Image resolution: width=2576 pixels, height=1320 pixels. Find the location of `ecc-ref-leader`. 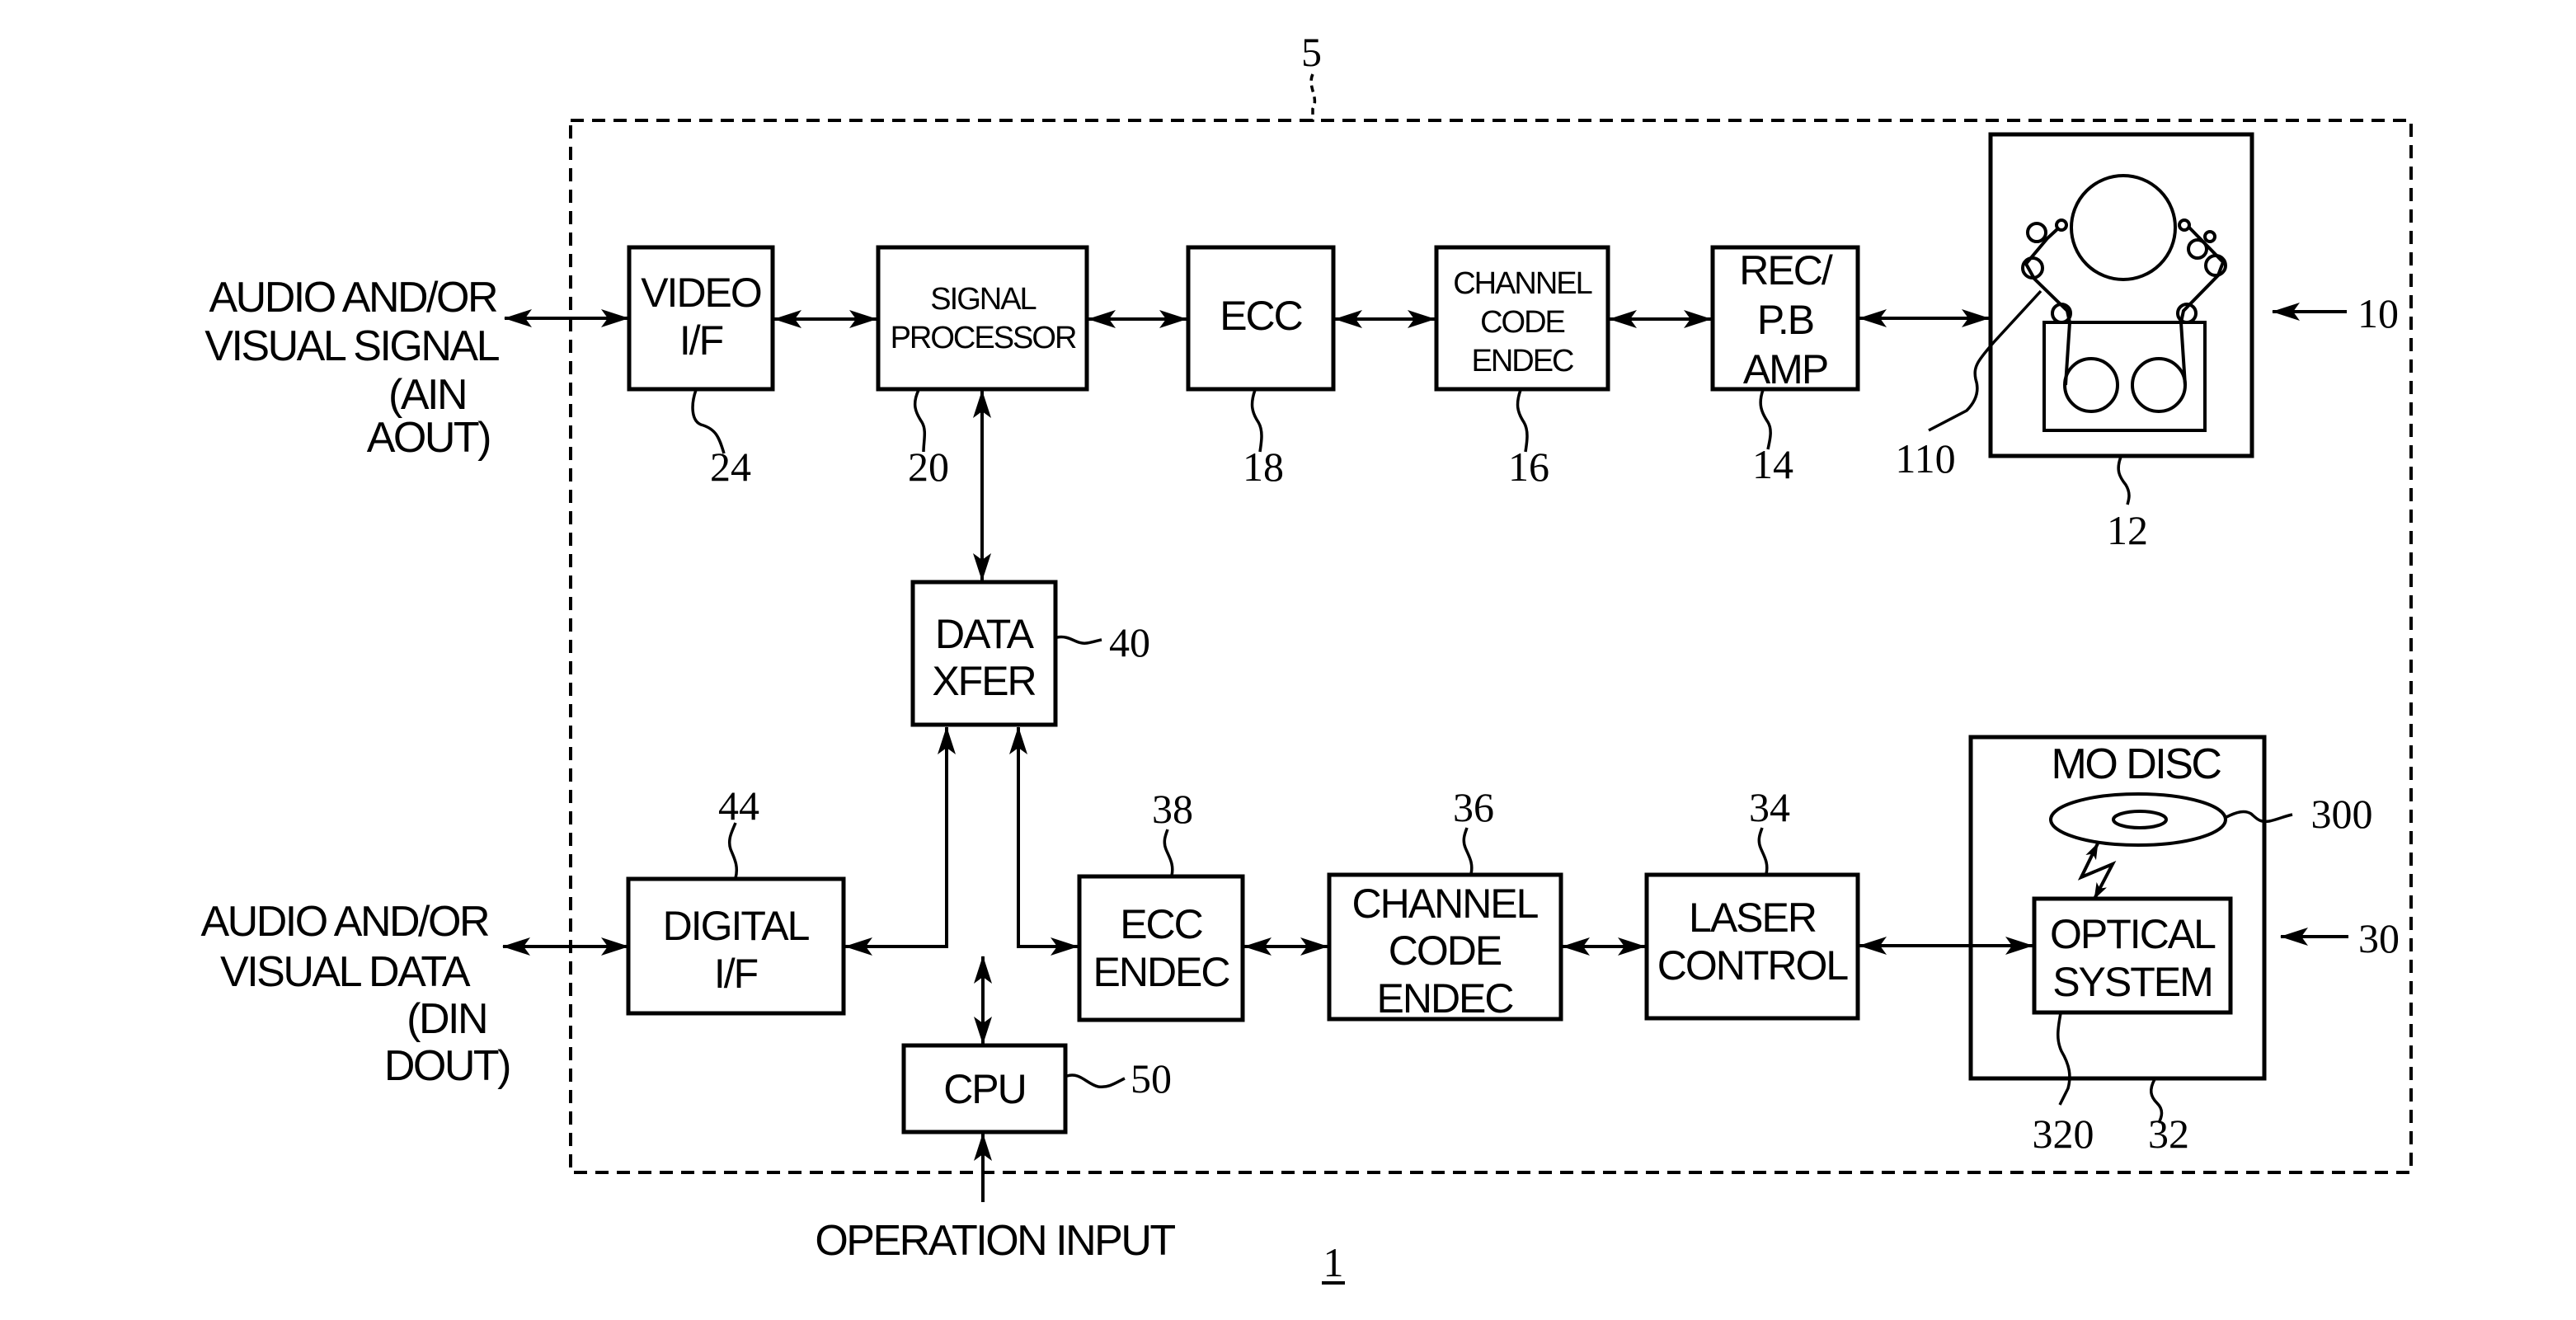

ecc-ref-leader is located at coordinates (1256, 421).